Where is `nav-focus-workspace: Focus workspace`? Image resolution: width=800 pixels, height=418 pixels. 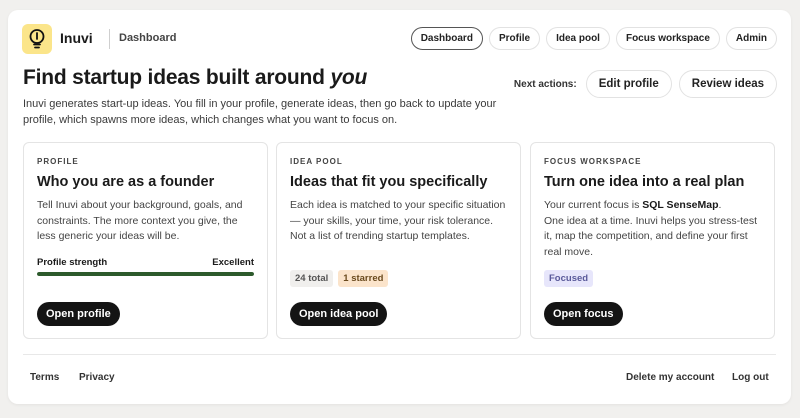
nav-focus-workspace: Focus workspace is located at coordinates (667, 38).